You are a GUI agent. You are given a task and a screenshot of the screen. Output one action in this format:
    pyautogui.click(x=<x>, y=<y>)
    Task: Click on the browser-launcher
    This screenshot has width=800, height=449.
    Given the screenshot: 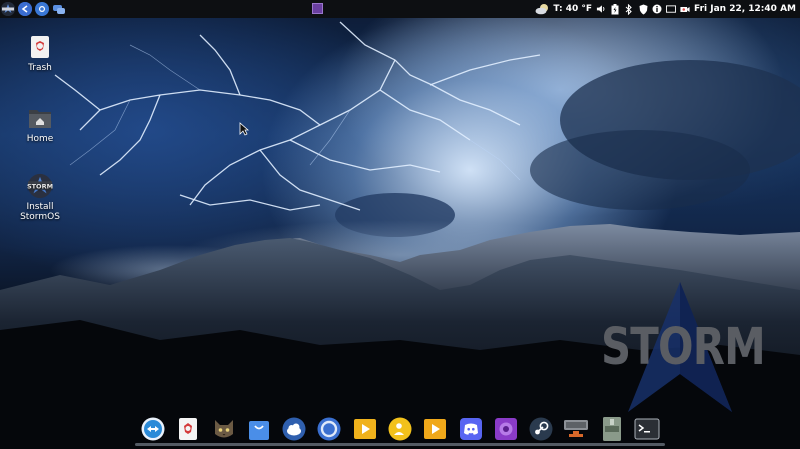 What is the action you would take?
    pyautogui.click(x=42, y=9)
    